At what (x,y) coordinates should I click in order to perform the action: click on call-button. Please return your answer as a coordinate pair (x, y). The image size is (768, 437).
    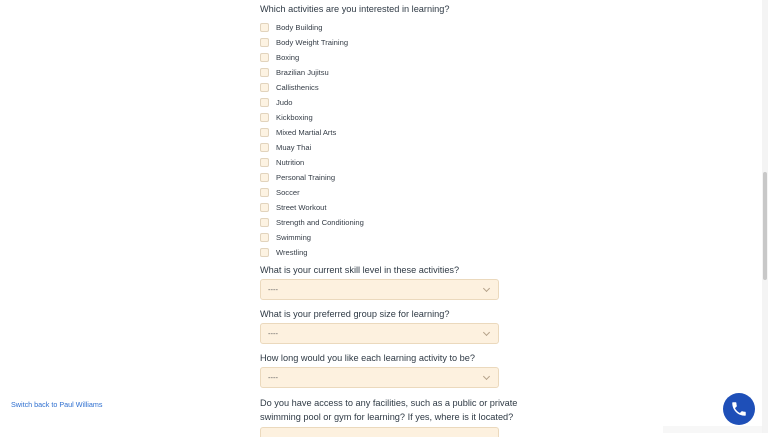
    Looking at the image, I should click on (739, 409).